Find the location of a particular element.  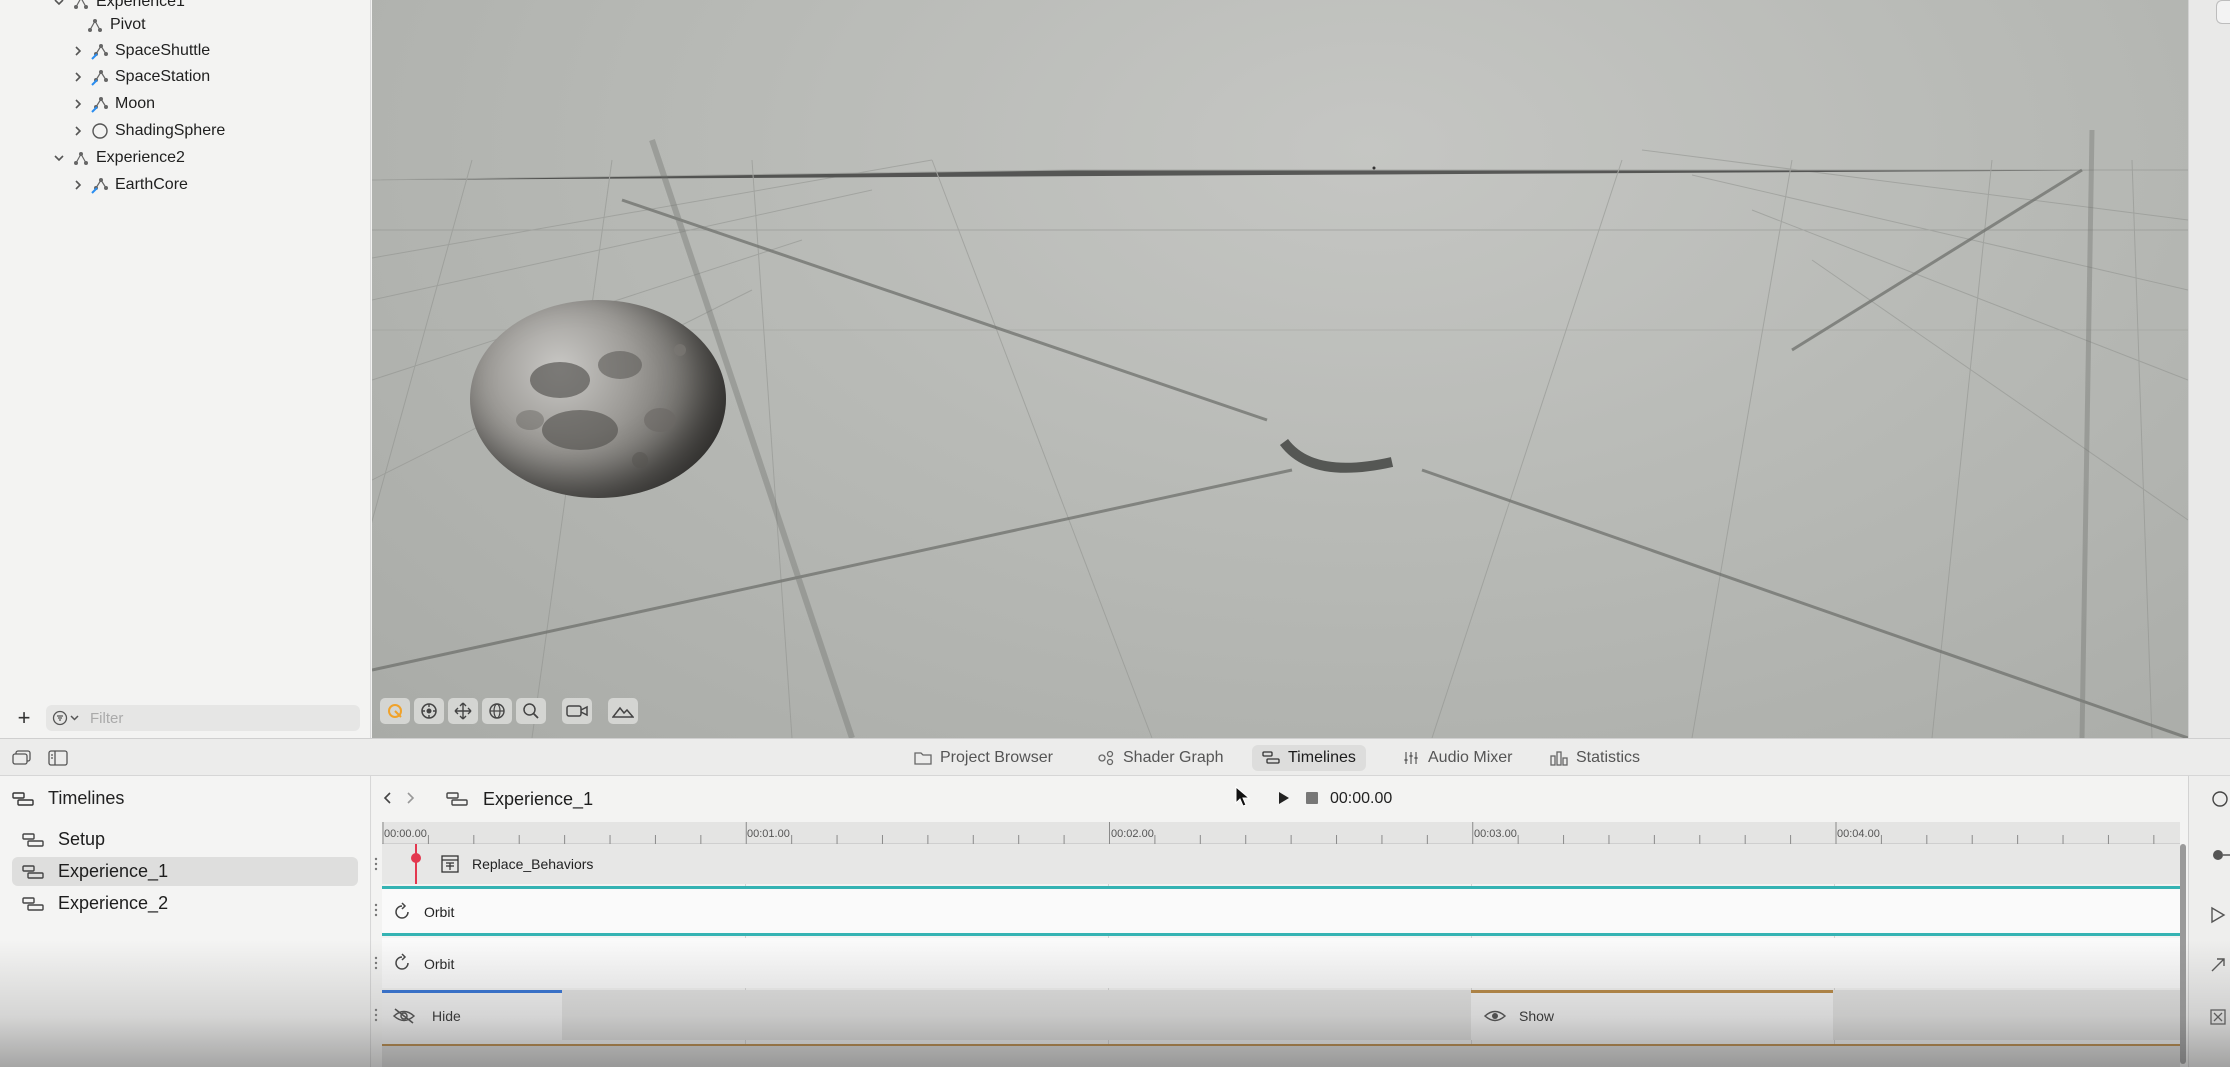

outline-item-pivot: Pivot is located at coordinates (116, 25).